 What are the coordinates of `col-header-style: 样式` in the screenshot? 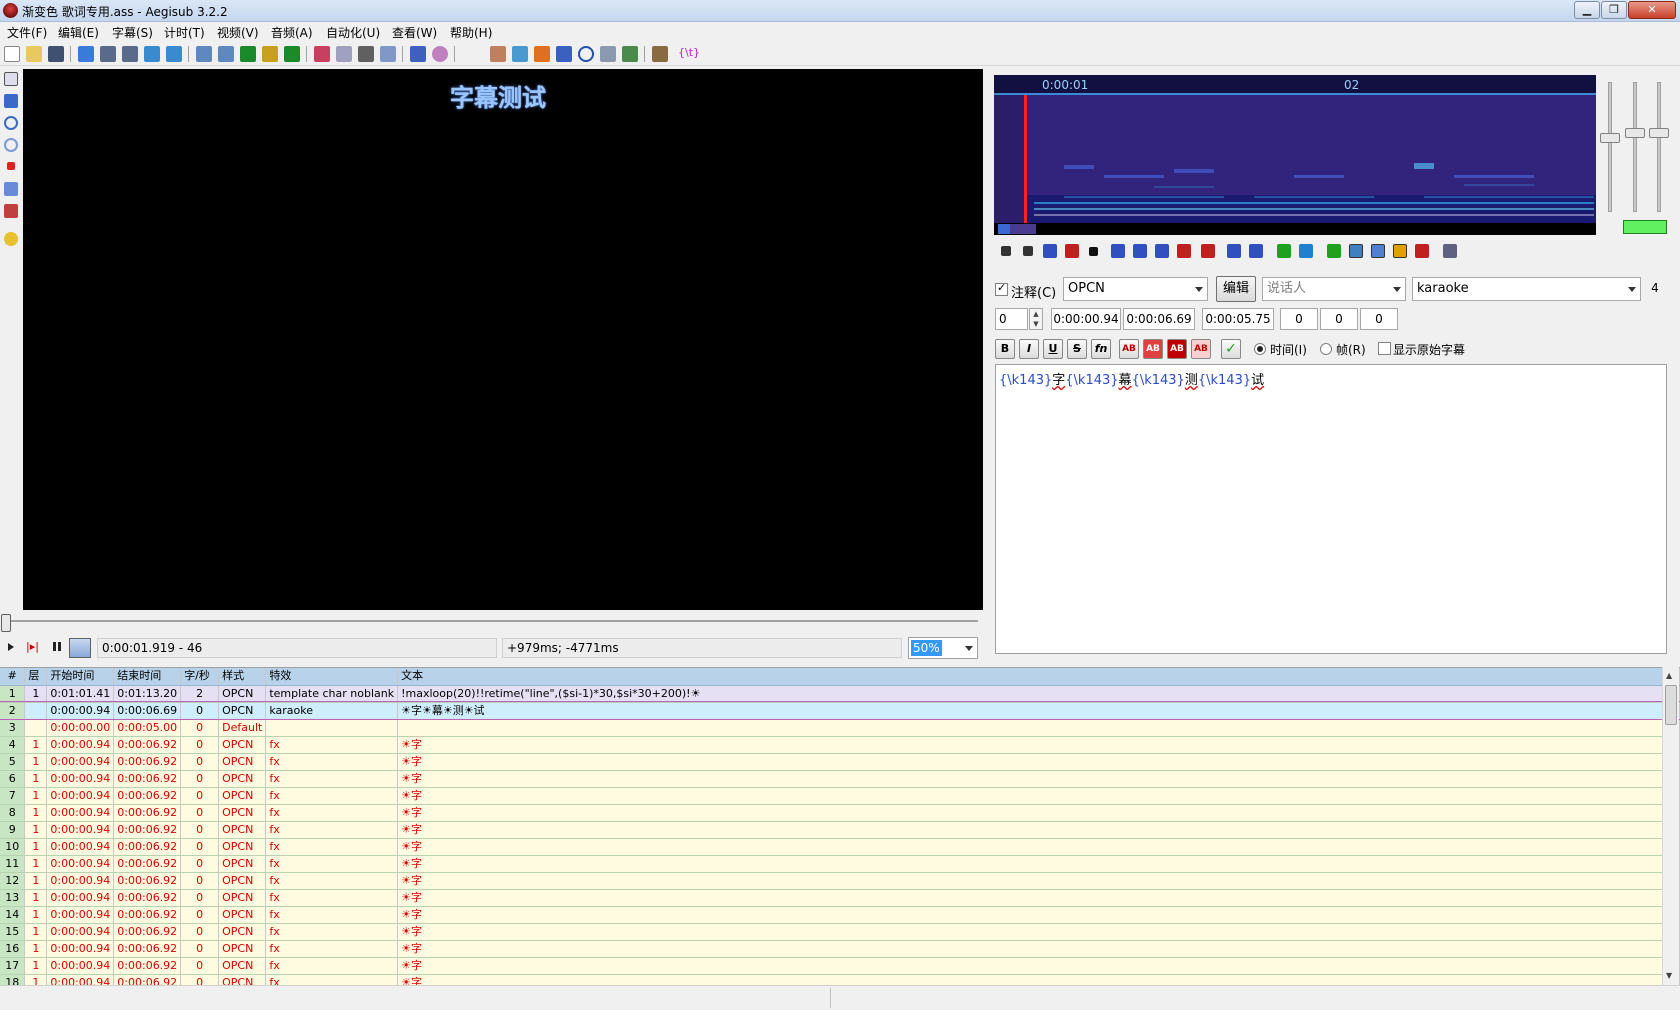 It's located at (242, 677).